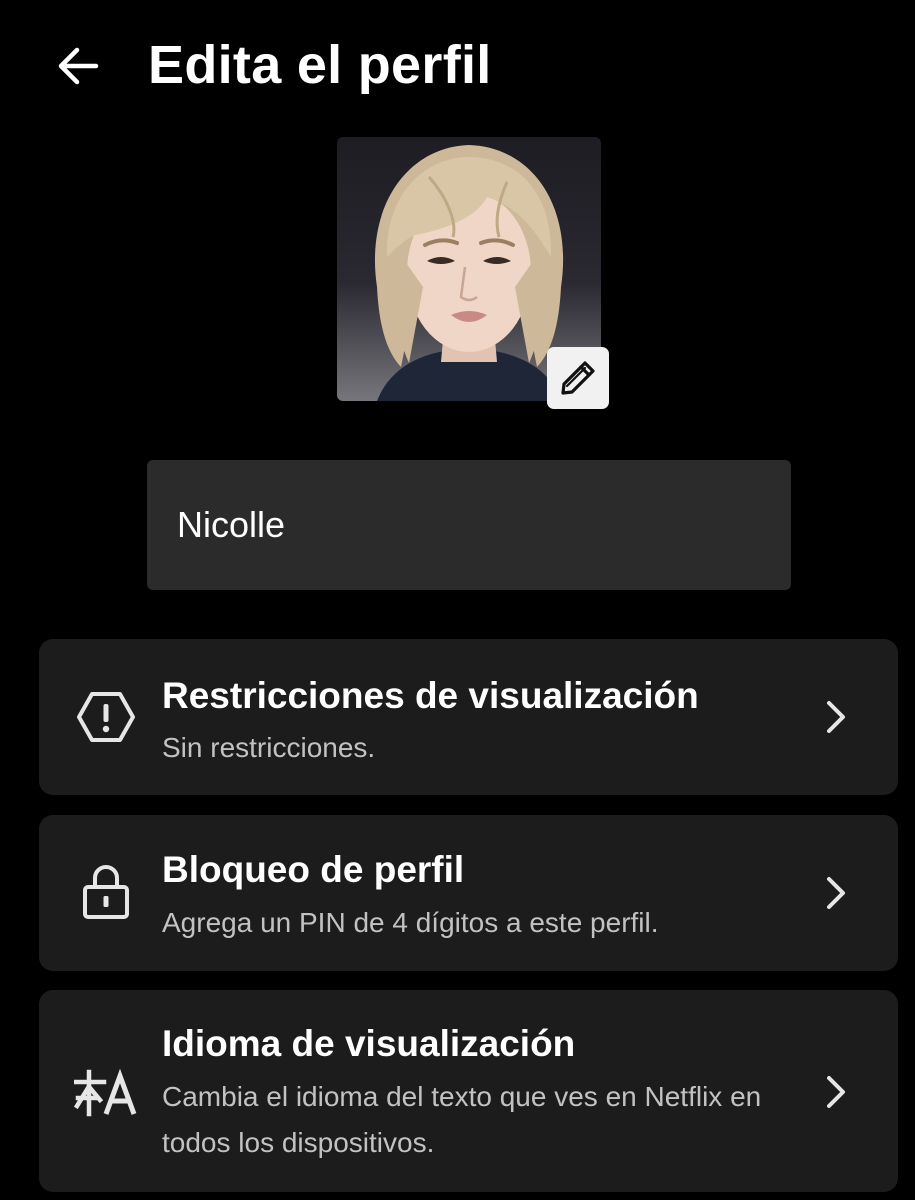  I want to click on pencil-icon, so click(578, 378).